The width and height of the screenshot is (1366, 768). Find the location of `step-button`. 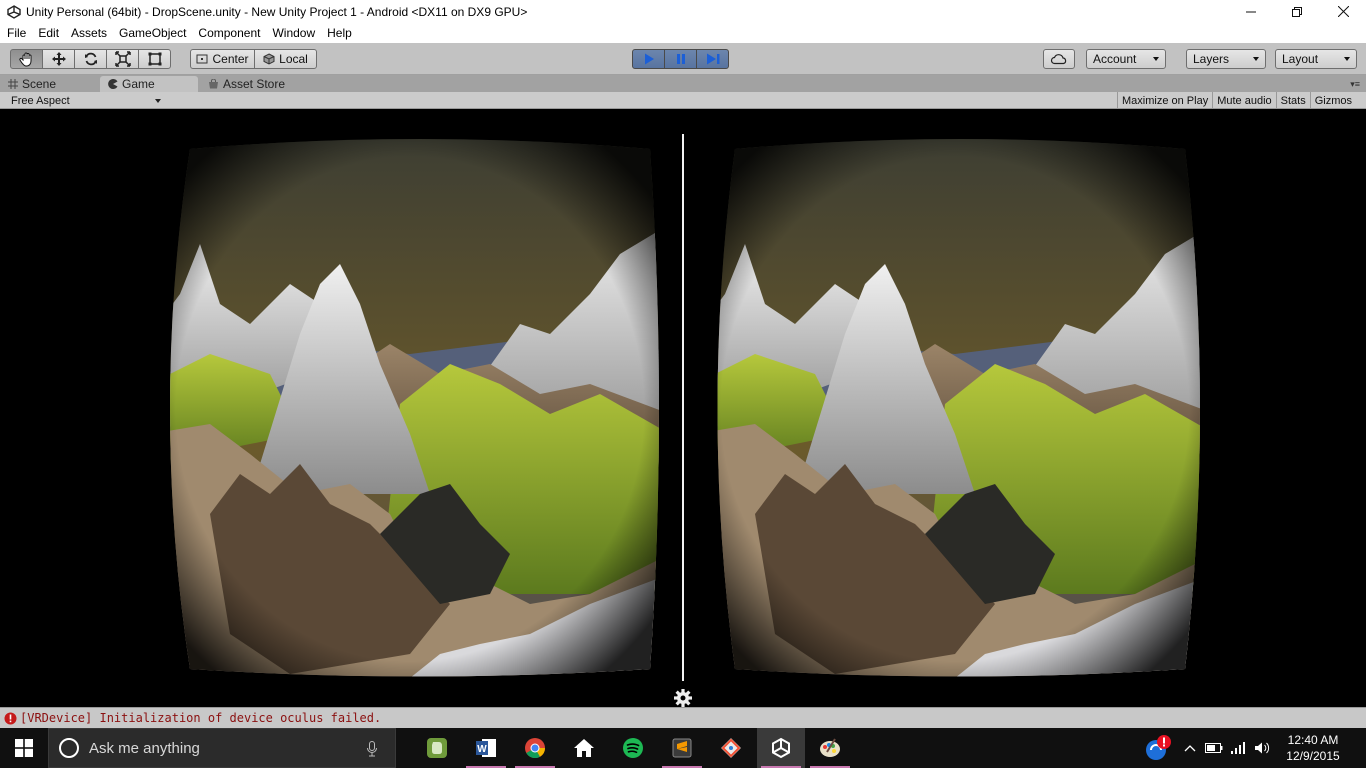

step-button is located at coordinates (712, 59).